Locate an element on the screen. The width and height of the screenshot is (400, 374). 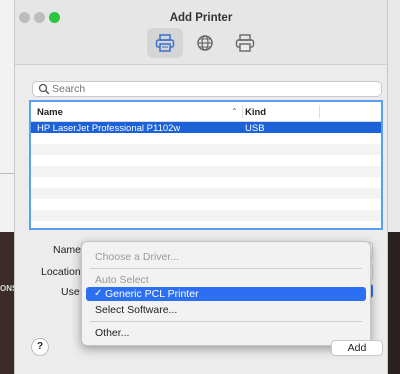
printer-row: HP LaserJet Professional P1102w USB is located at coordinates (206, 128).